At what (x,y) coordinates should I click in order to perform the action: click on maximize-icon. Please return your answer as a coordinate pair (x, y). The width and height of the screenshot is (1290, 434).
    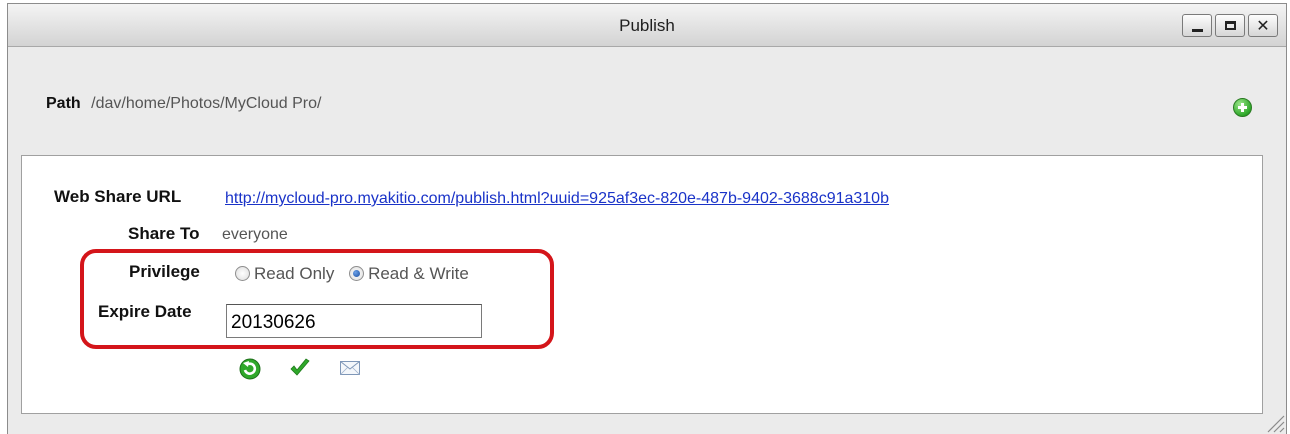
    Looking at the image, I should click on (1230, 25).